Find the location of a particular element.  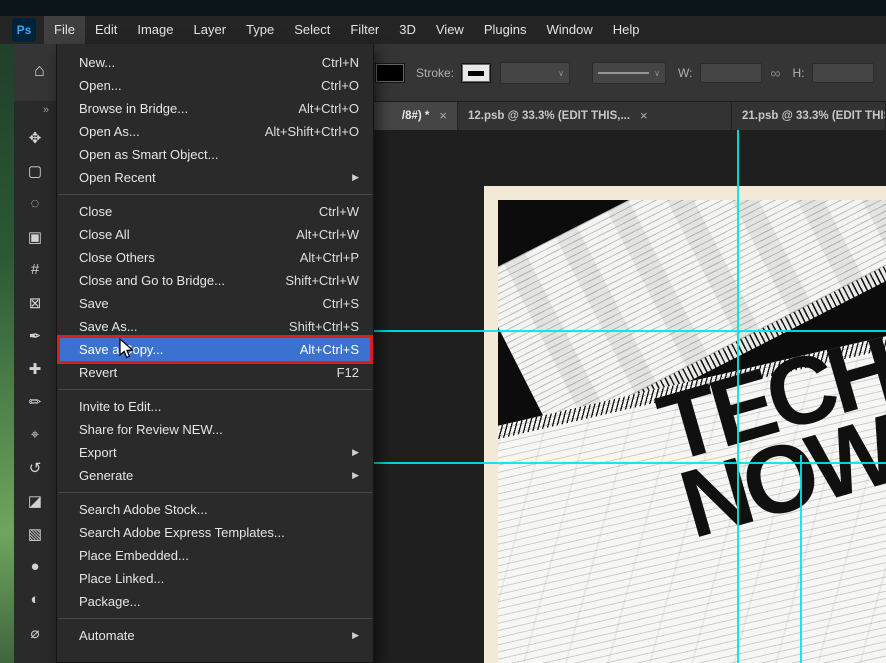

stroke-label: Stroke: is located at coordinates (435, 73).